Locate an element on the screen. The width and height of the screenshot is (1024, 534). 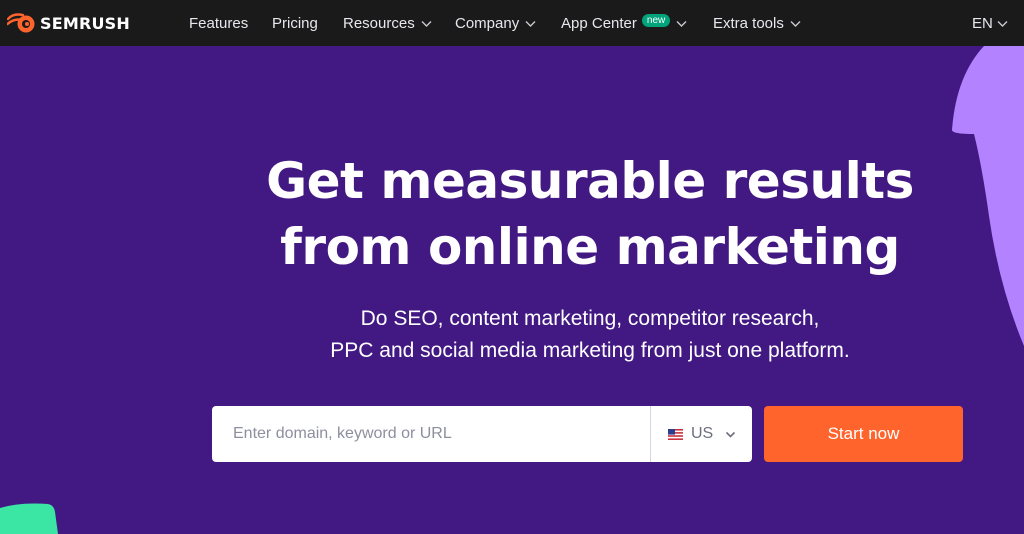
nav-item-resources: Resources is located at coordinates (387, 23).